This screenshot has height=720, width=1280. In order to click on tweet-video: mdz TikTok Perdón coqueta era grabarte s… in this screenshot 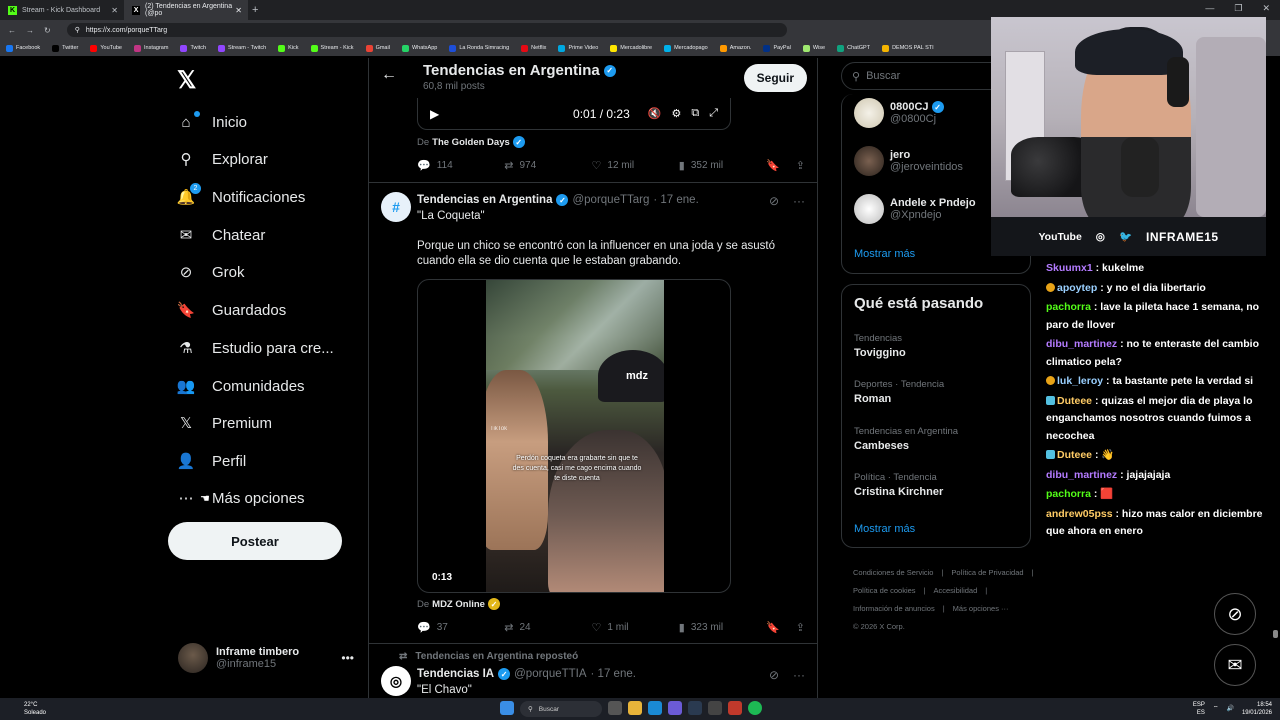, I will do `click(574, 436)`.